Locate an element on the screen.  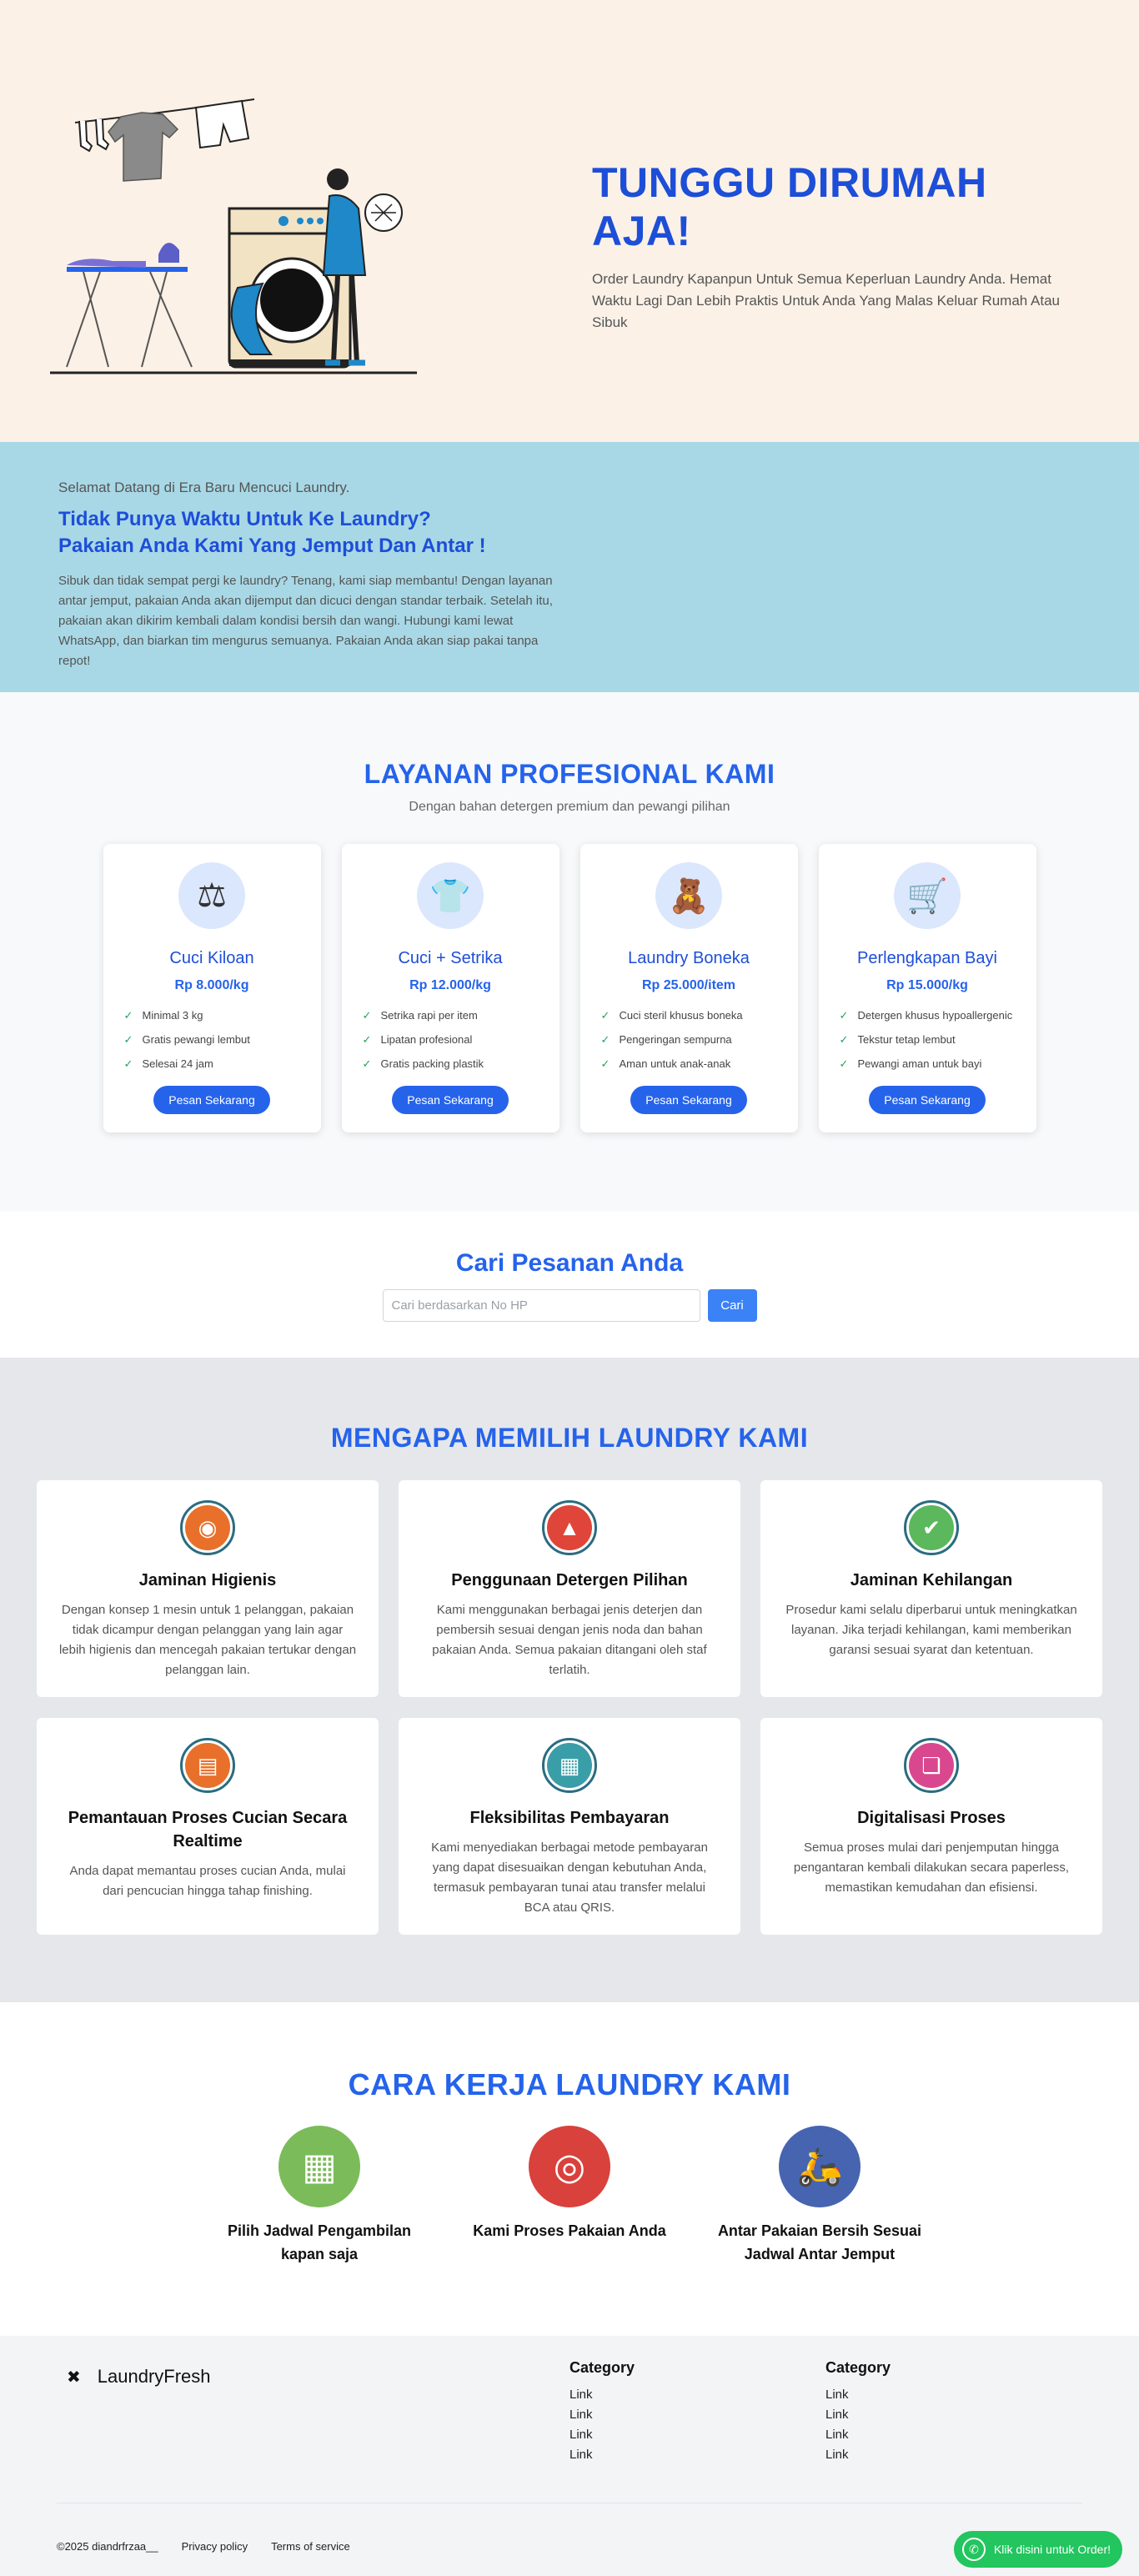
feature-item: ✓ Lipatan profesional is located at coordinates (451, 1039).